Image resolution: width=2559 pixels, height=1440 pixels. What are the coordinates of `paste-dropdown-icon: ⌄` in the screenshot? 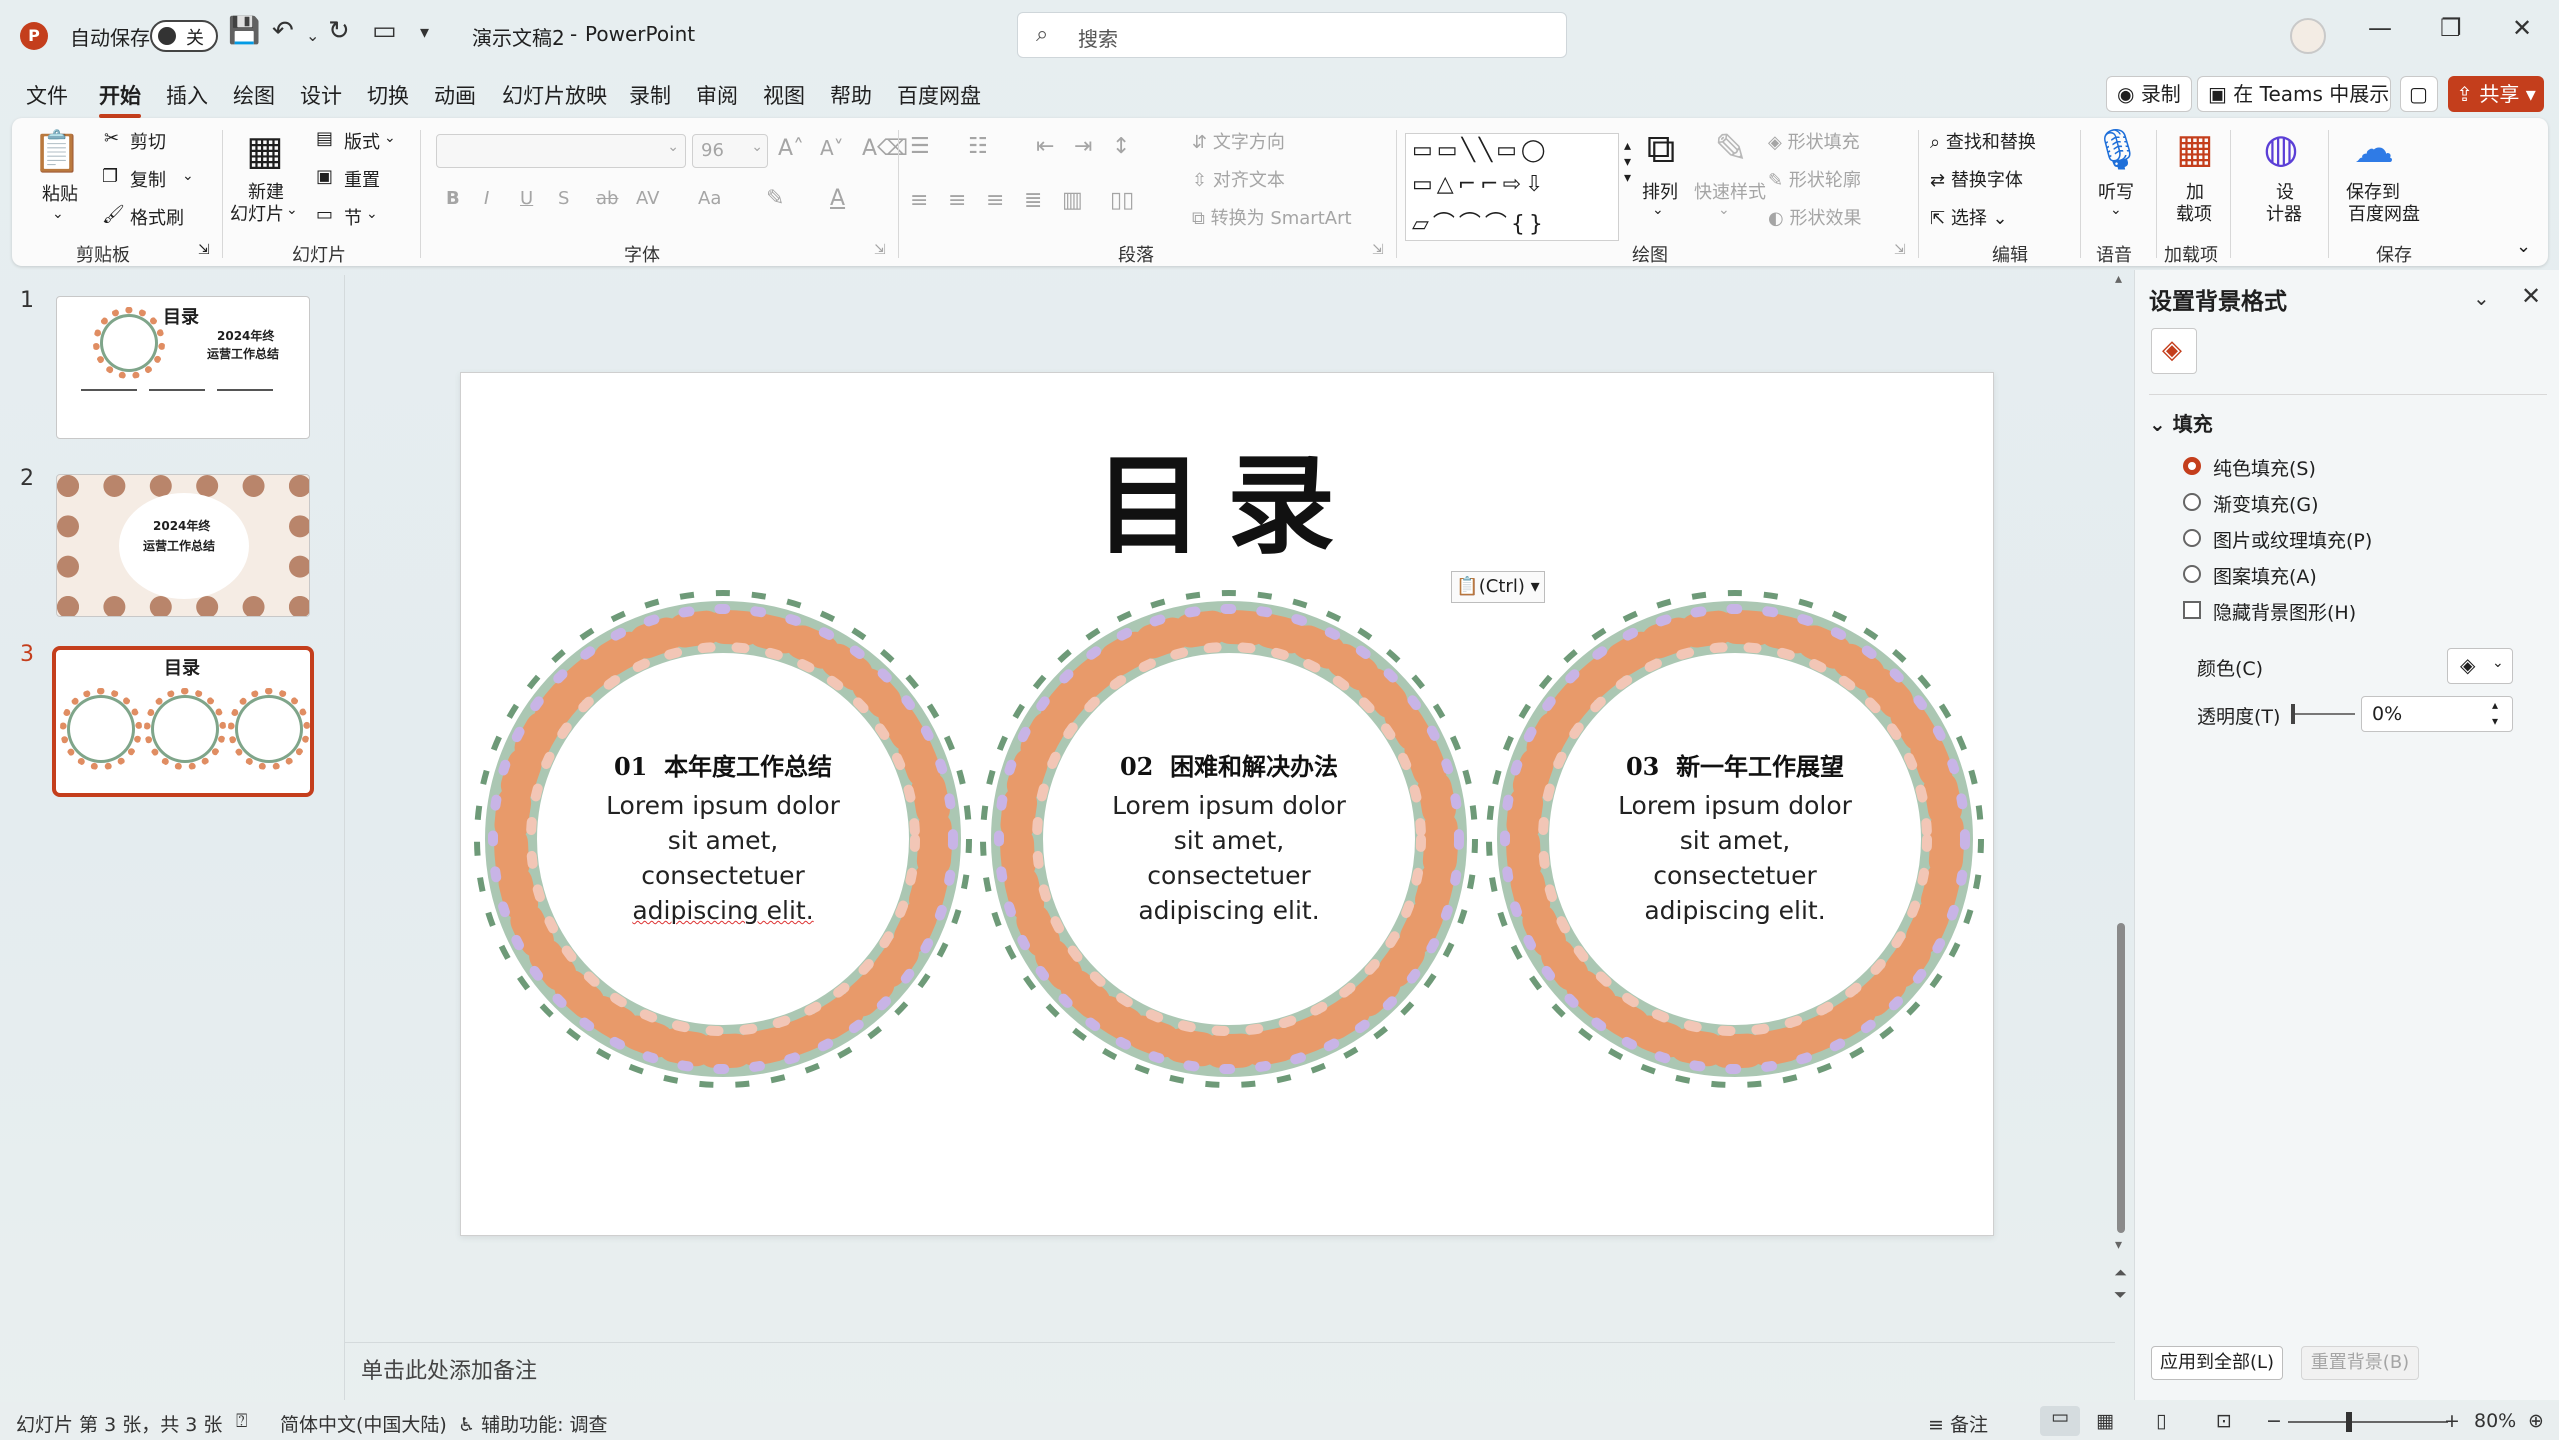 It's located at (58, 214).